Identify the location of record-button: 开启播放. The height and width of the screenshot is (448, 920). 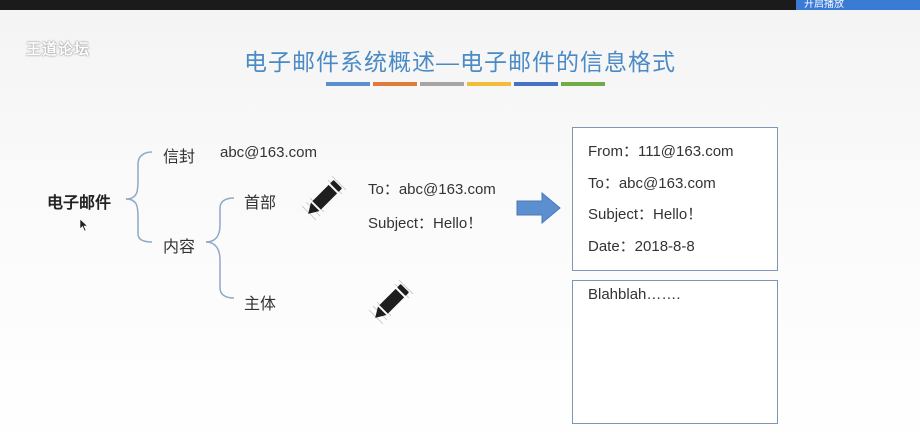
(858, 5).